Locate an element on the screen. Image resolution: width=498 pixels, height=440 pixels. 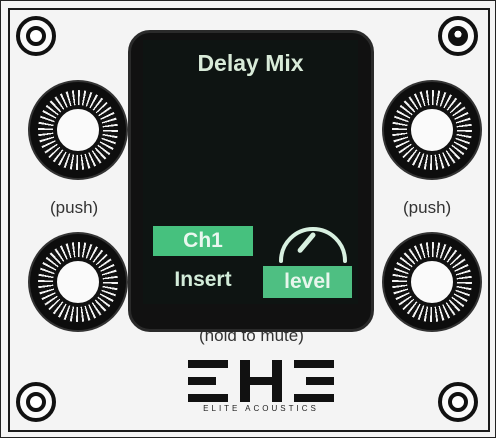
left-top-encoder-knob is located at coordinates (78, 130).